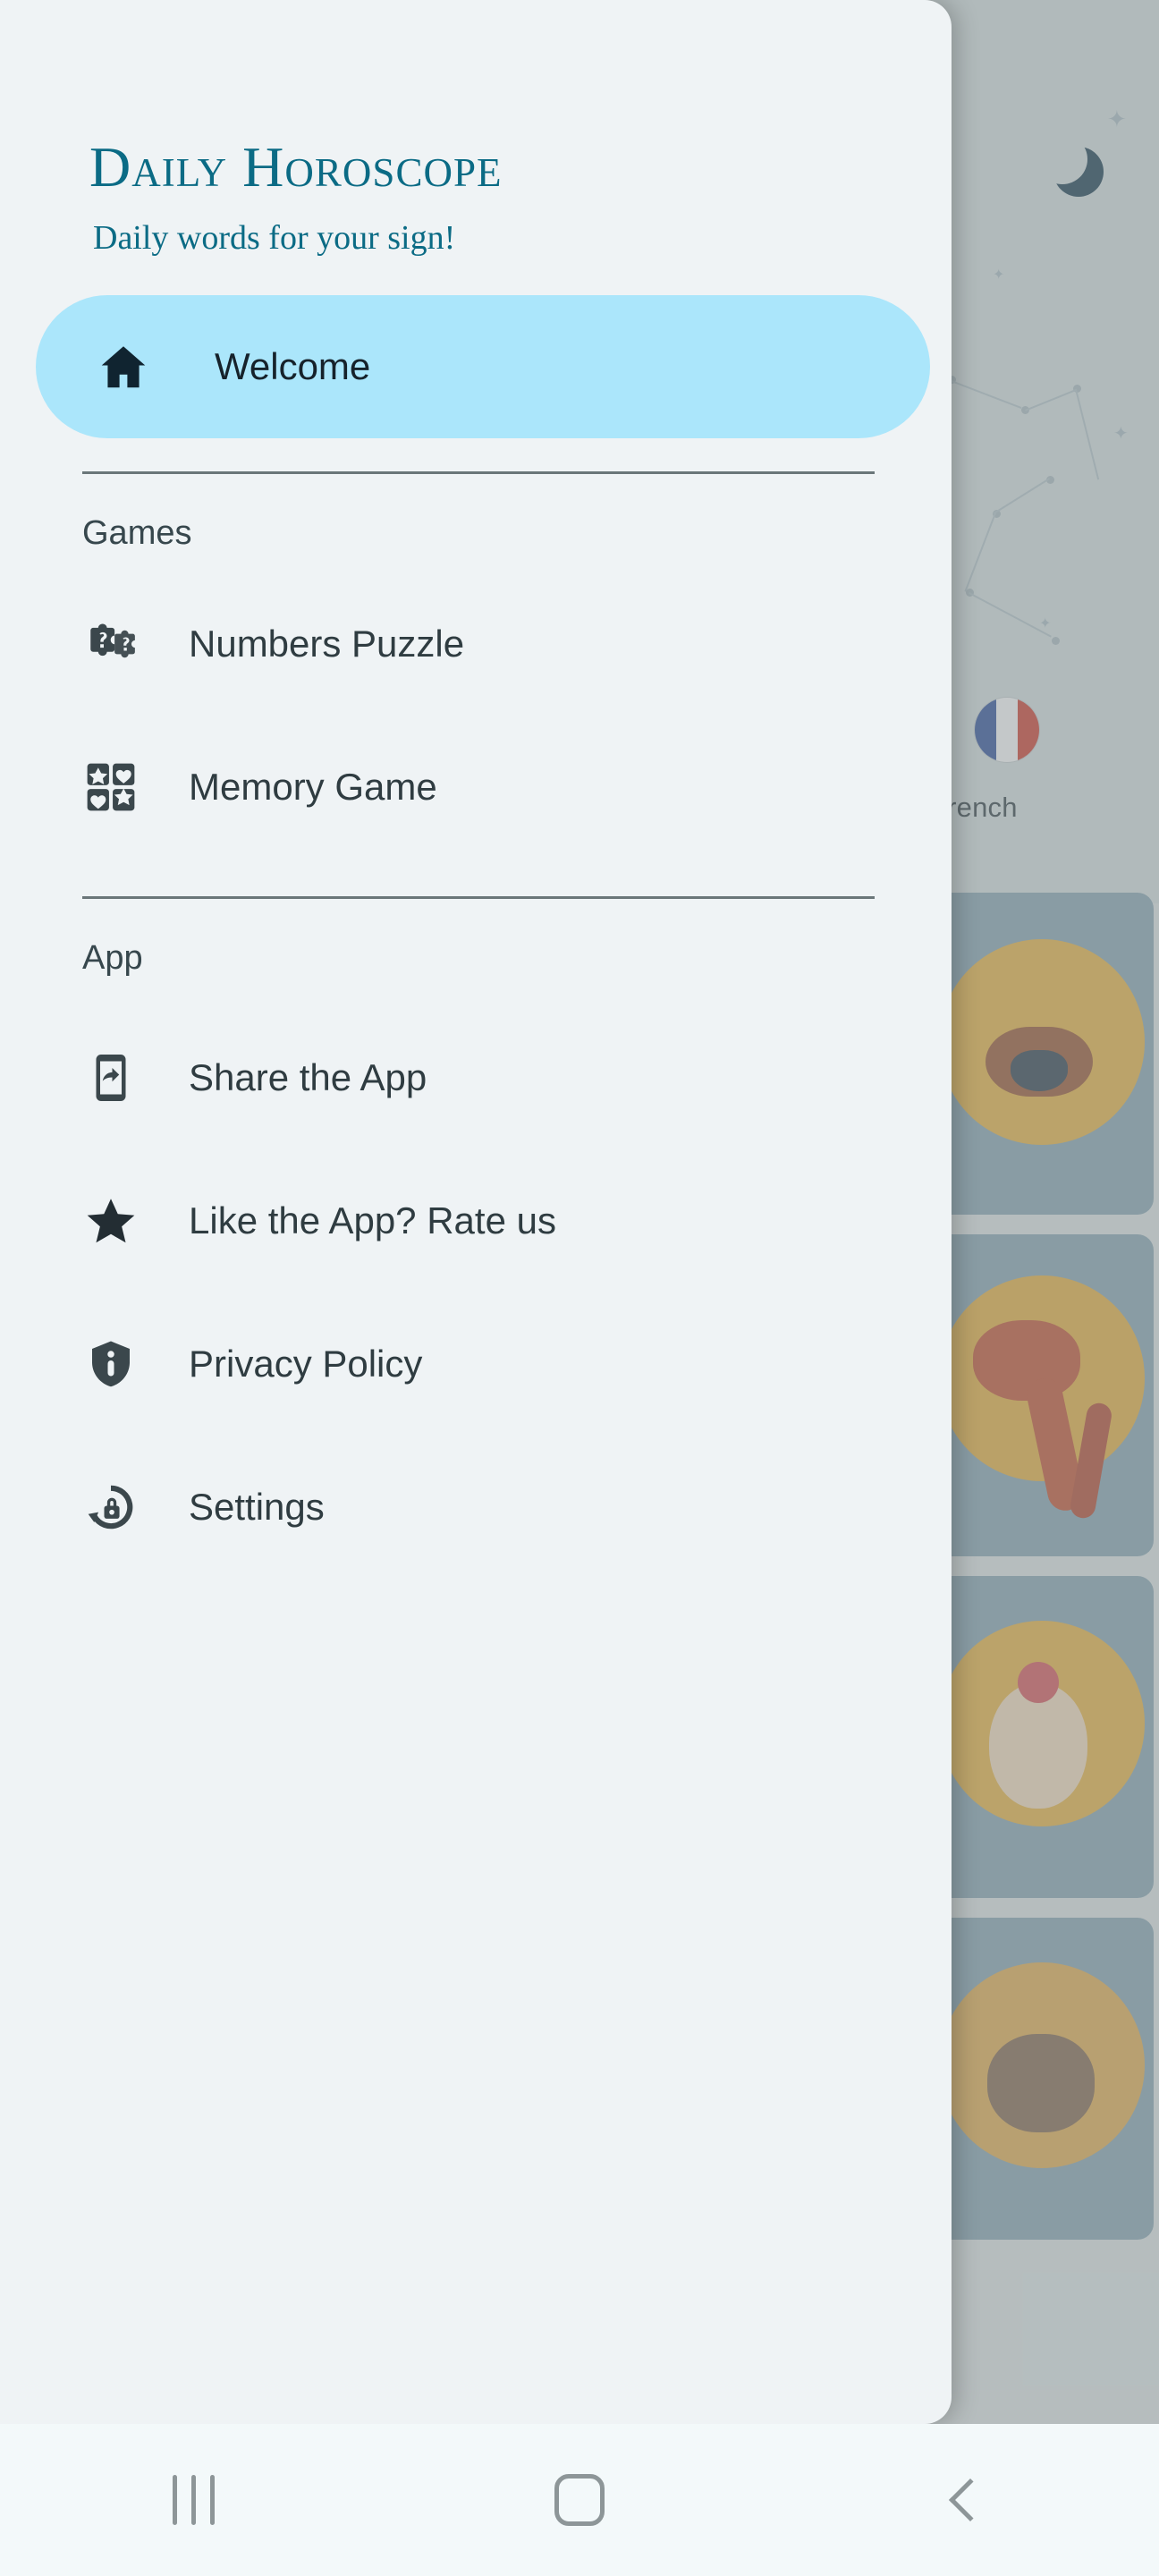 Image resolution: width=1159 pixels, height=2576 pixels. I want to click on privacy-lock-icon, so click(111, 1507).